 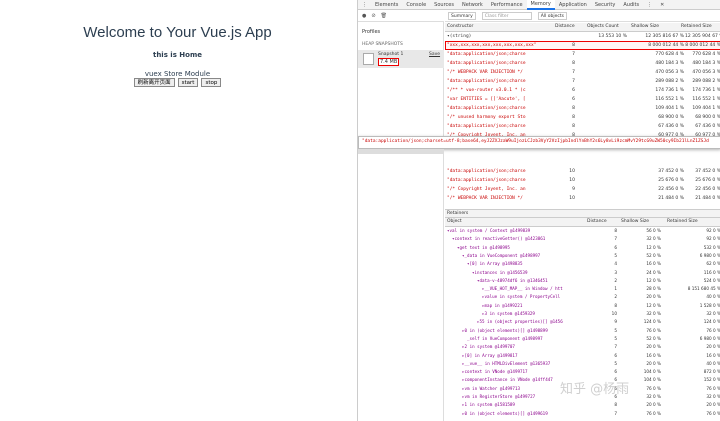 I want to click on start-button: start, so click(x=188, y=82).